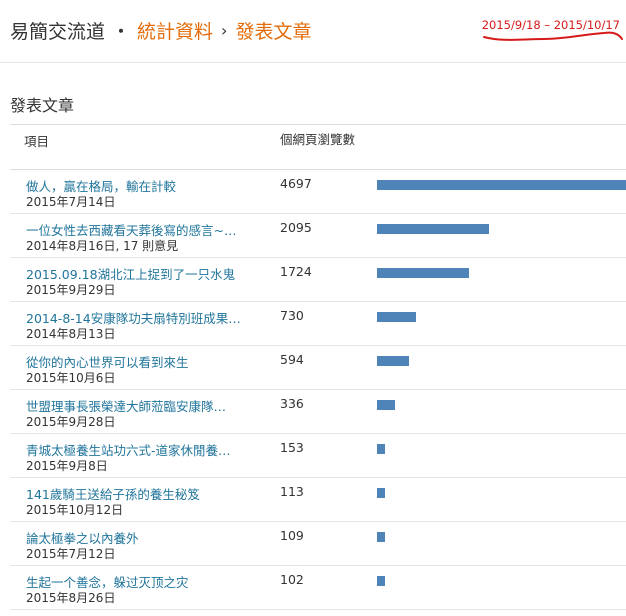 The height and width of the screenshot is (616, 626). I want to click on handwritten-underline-annotation, so click(553, 36).